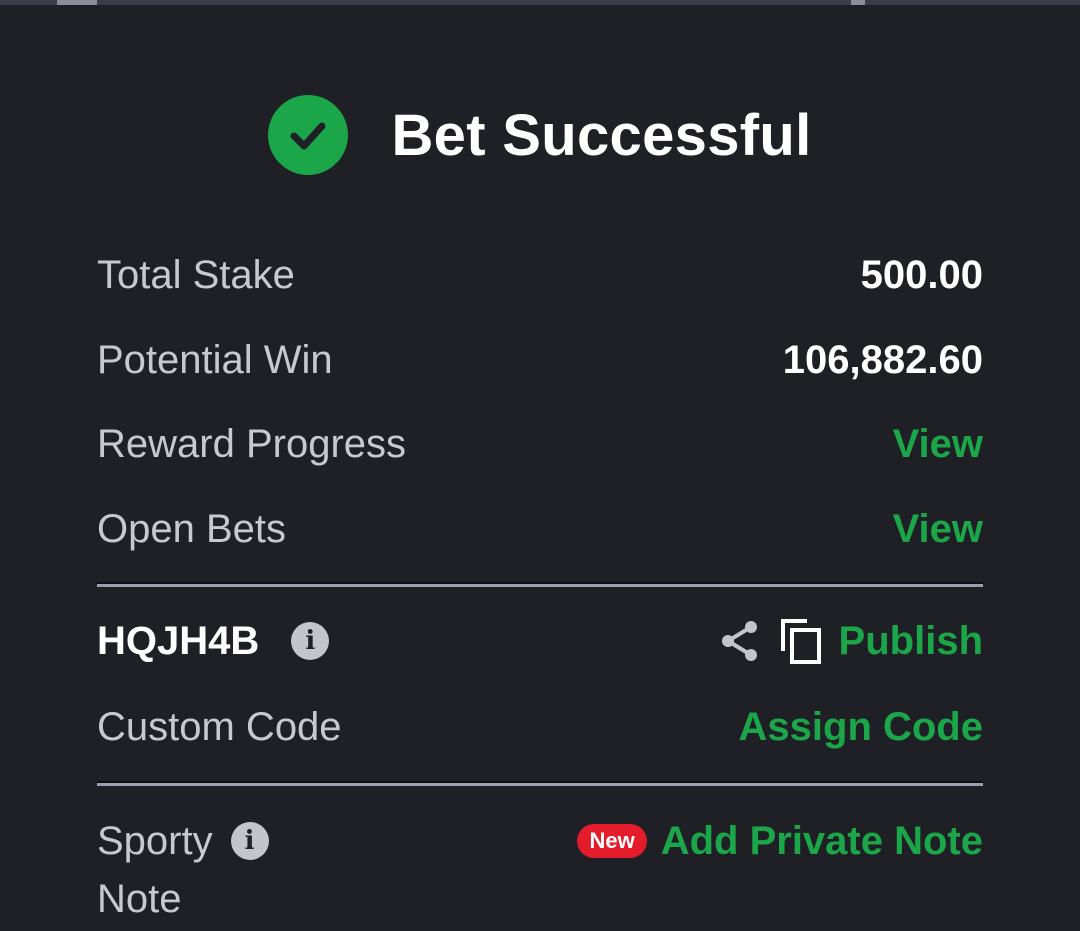 Image resolution: width=1080 pixels, height=931 pixels. Describe the element at coordinates (178, 640) in the screenshot. I see `booking-code: HQJH4B` at that location.